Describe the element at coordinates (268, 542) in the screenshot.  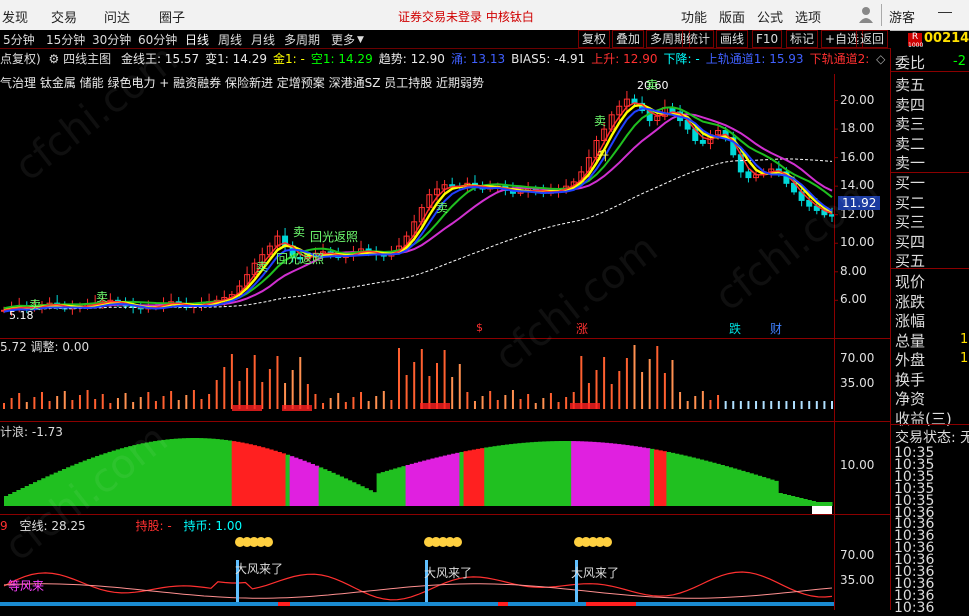
I see `signal-coin-icon` at that location.